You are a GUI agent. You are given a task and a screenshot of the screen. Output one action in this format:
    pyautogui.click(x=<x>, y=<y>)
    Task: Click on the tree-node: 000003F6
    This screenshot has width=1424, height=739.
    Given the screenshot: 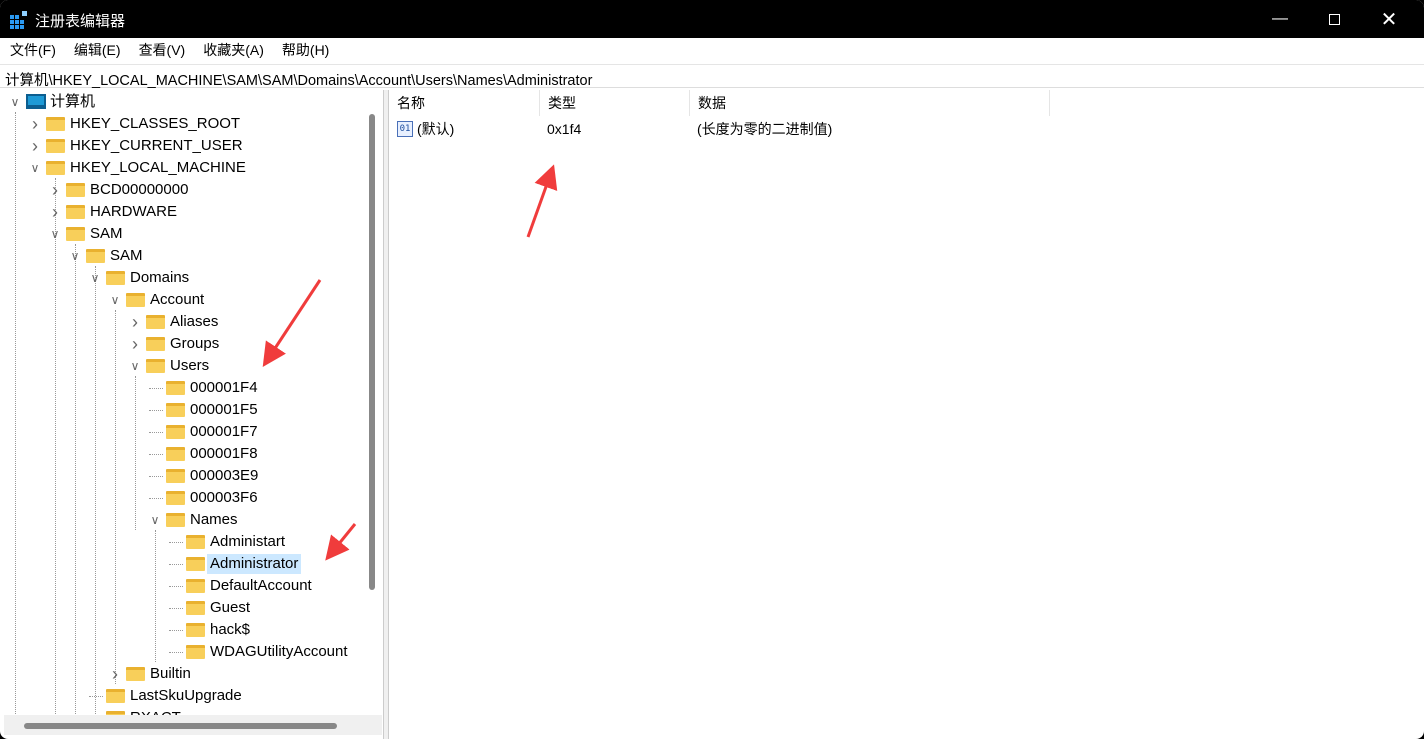 What is the action you would take?
    pyautogui.click(x=193, y=498)
    